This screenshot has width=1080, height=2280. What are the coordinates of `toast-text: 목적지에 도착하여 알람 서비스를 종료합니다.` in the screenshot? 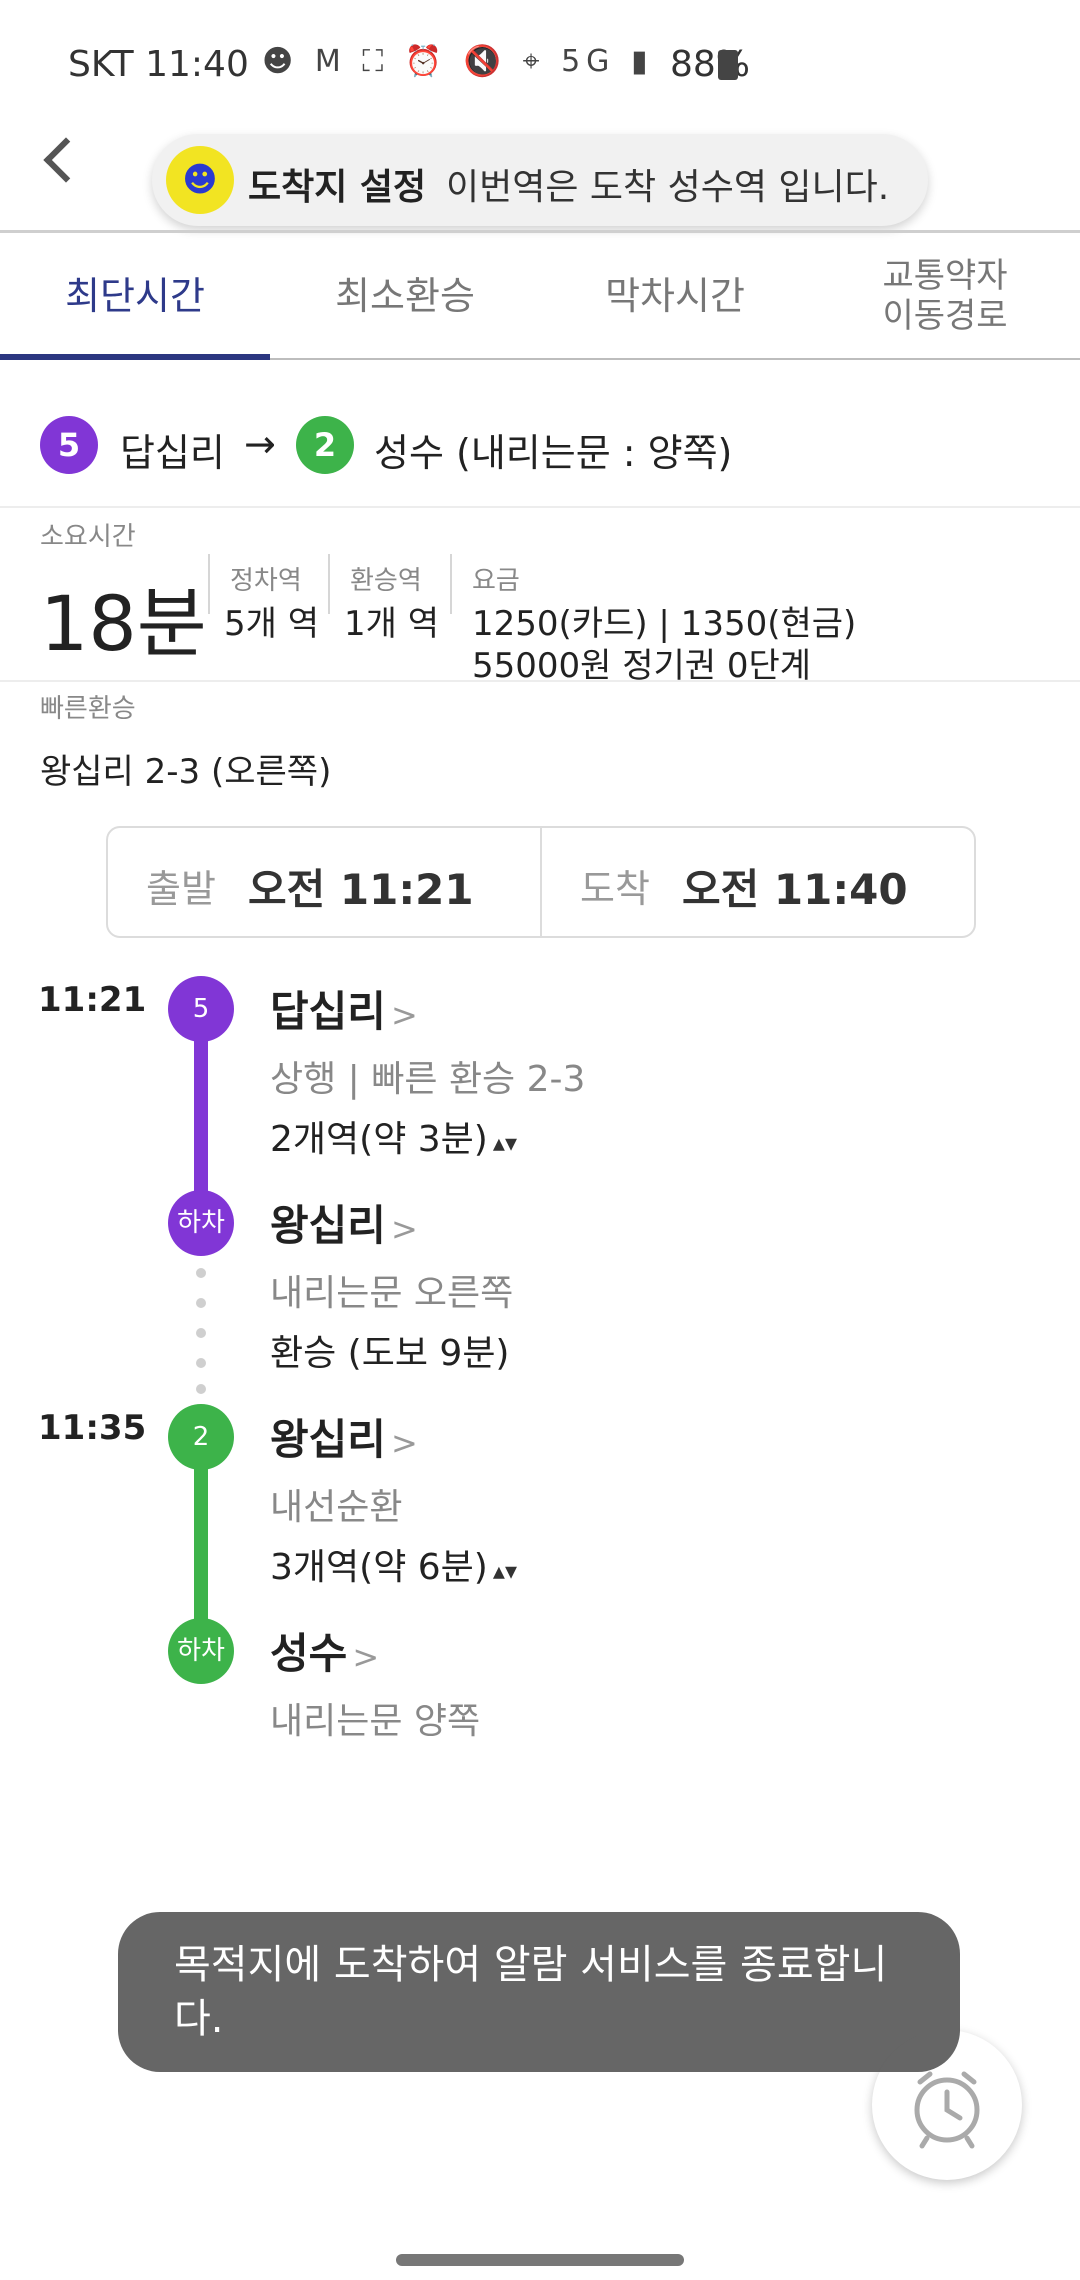 It's located at (531, 1992).